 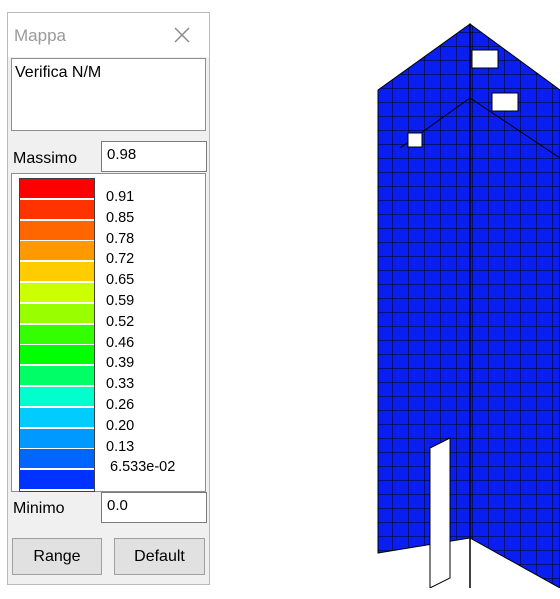 I want to click on model-slot, so click(x=440, y=512).